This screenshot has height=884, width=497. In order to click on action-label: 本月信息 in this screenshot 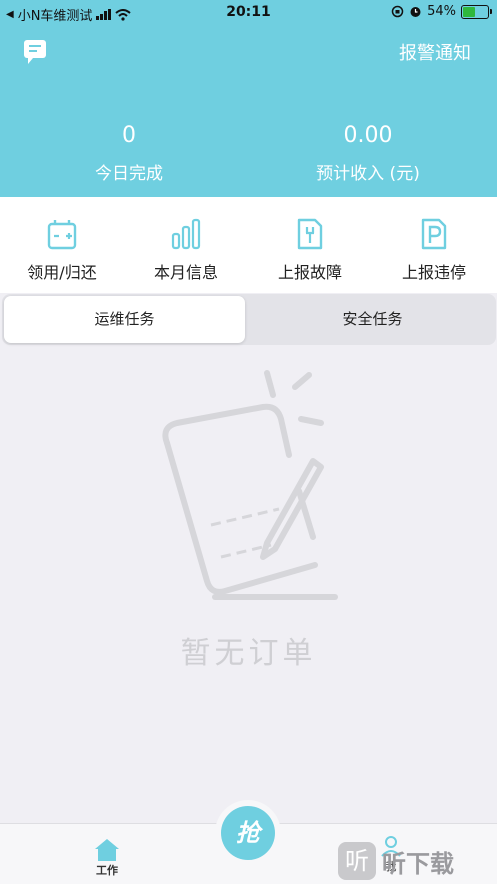, I will do `click(185, 272)`.